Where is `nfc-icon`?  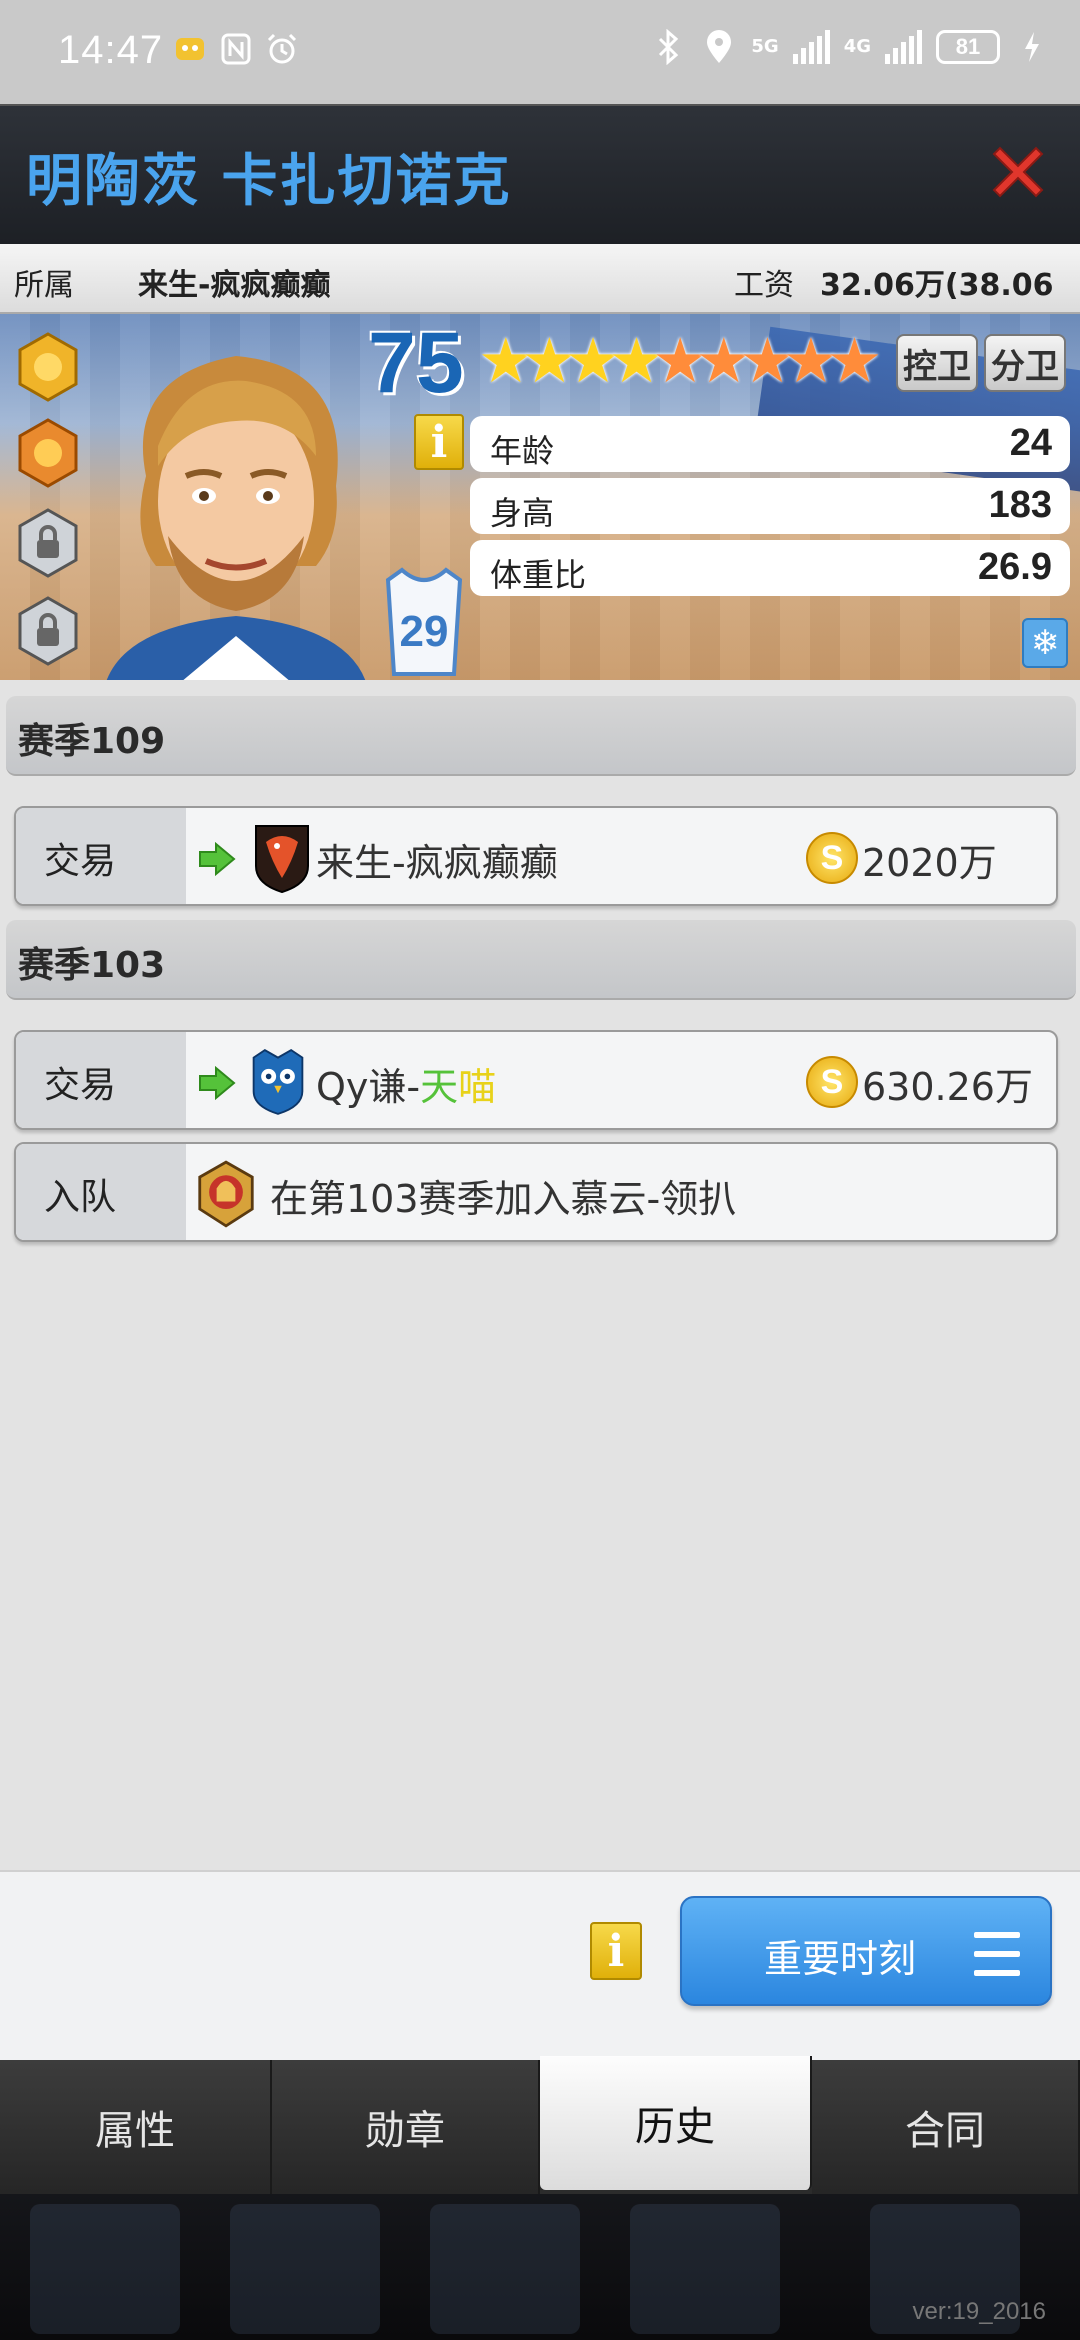 nfc-icon is located at coordinates (236, 49).